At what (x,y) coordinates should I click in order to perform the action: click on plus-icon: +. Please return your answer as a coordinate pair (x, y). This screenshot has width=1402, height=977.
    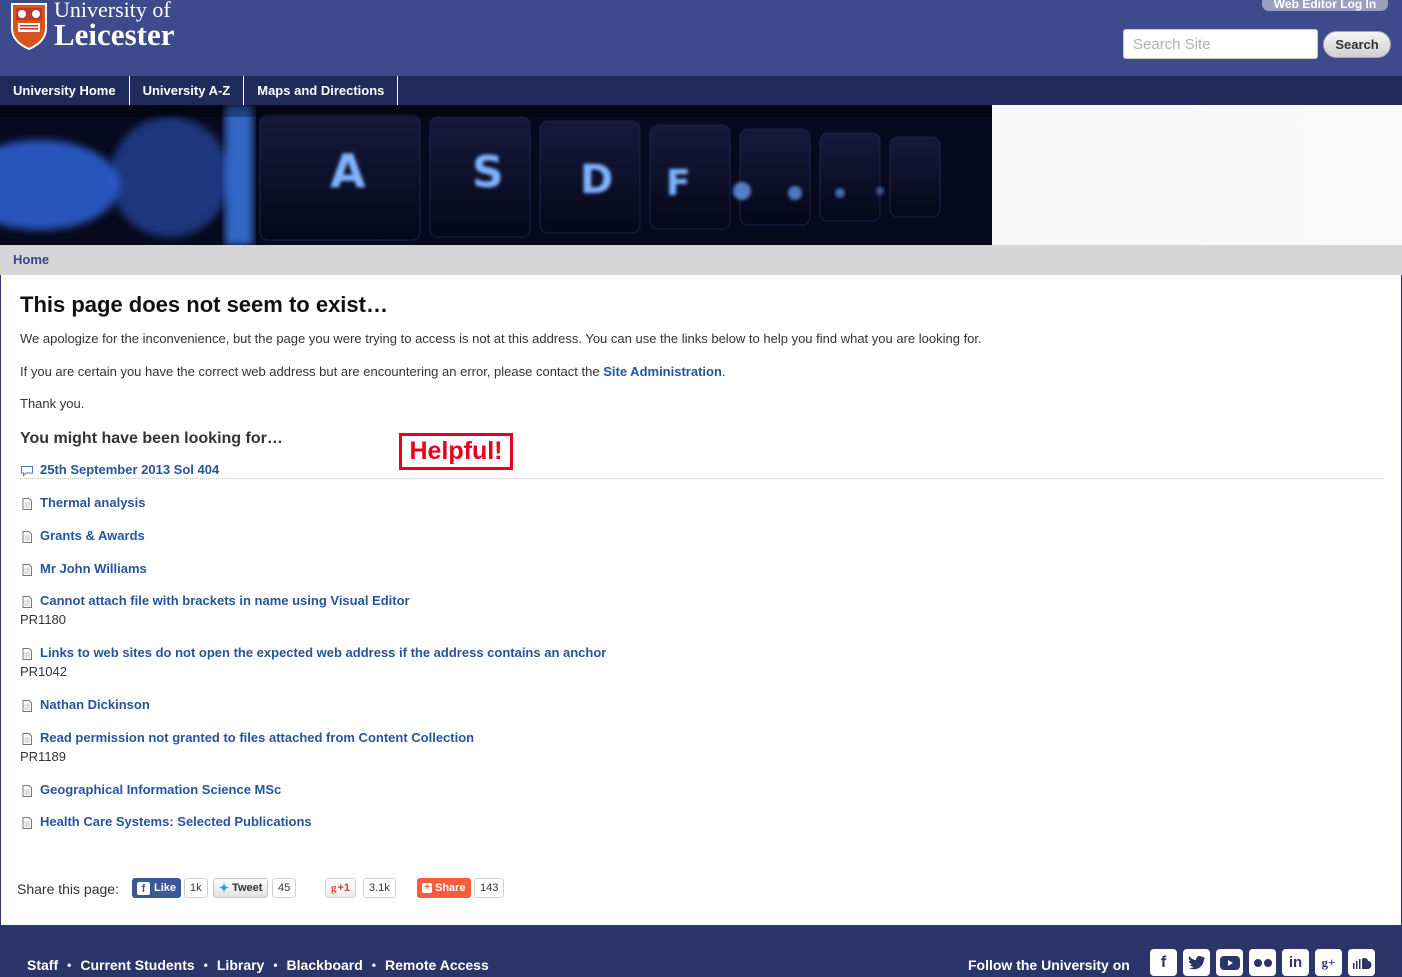
    Looking at the image, I should click on (427, 888).